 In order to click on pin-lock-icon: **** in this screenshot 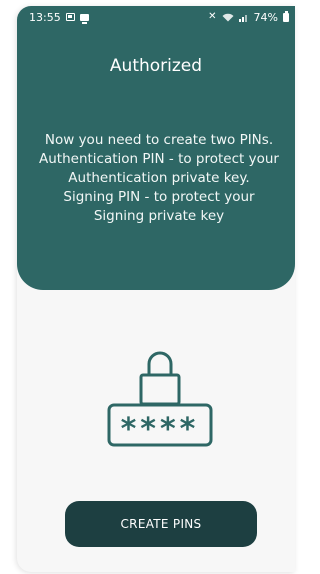, I will do `click(160, 399)`.